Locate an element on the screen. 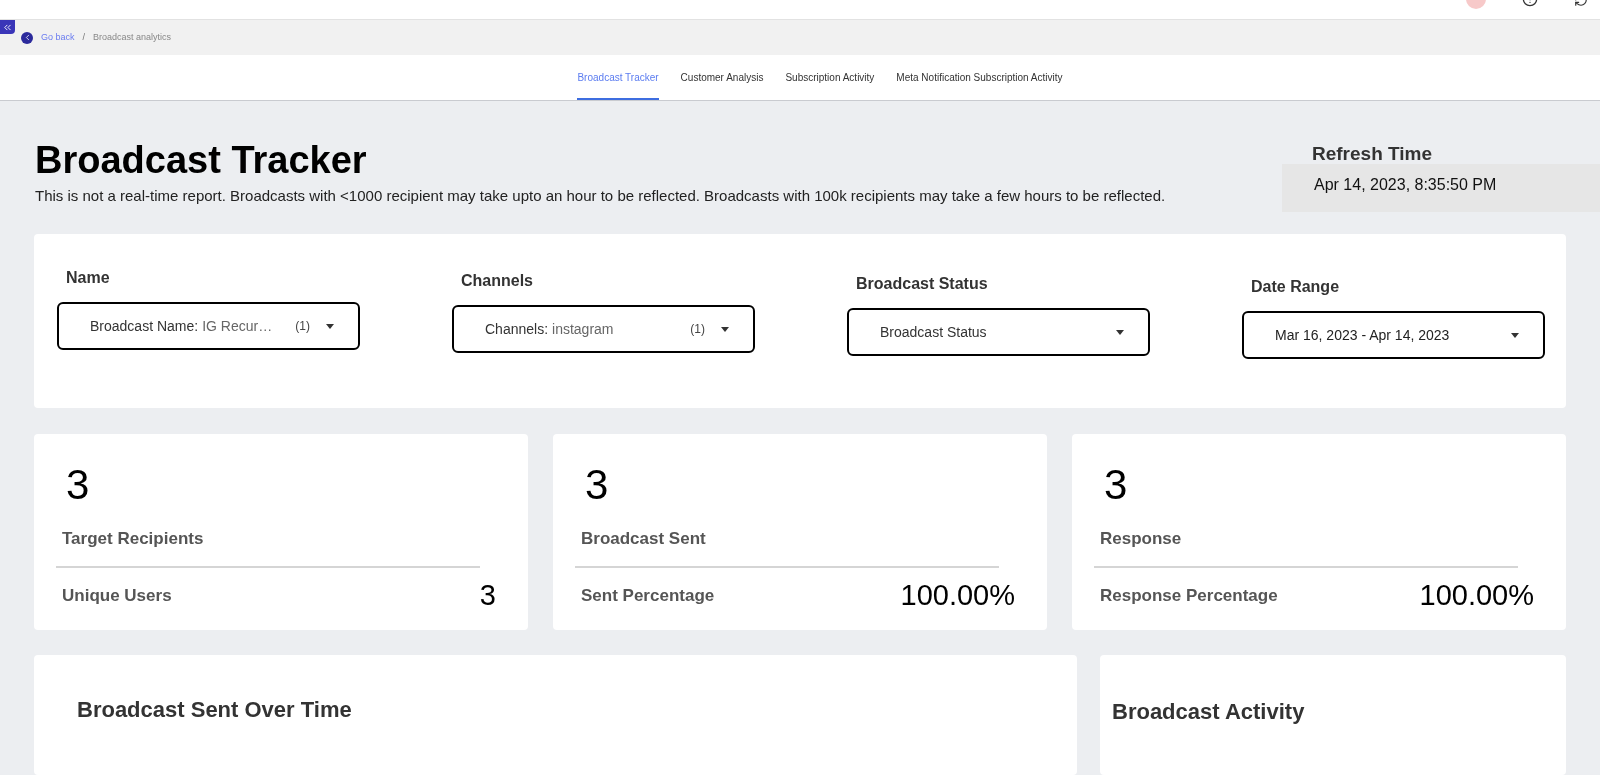  tab: Broadcast Tracker is located at coordinates (618, 77).